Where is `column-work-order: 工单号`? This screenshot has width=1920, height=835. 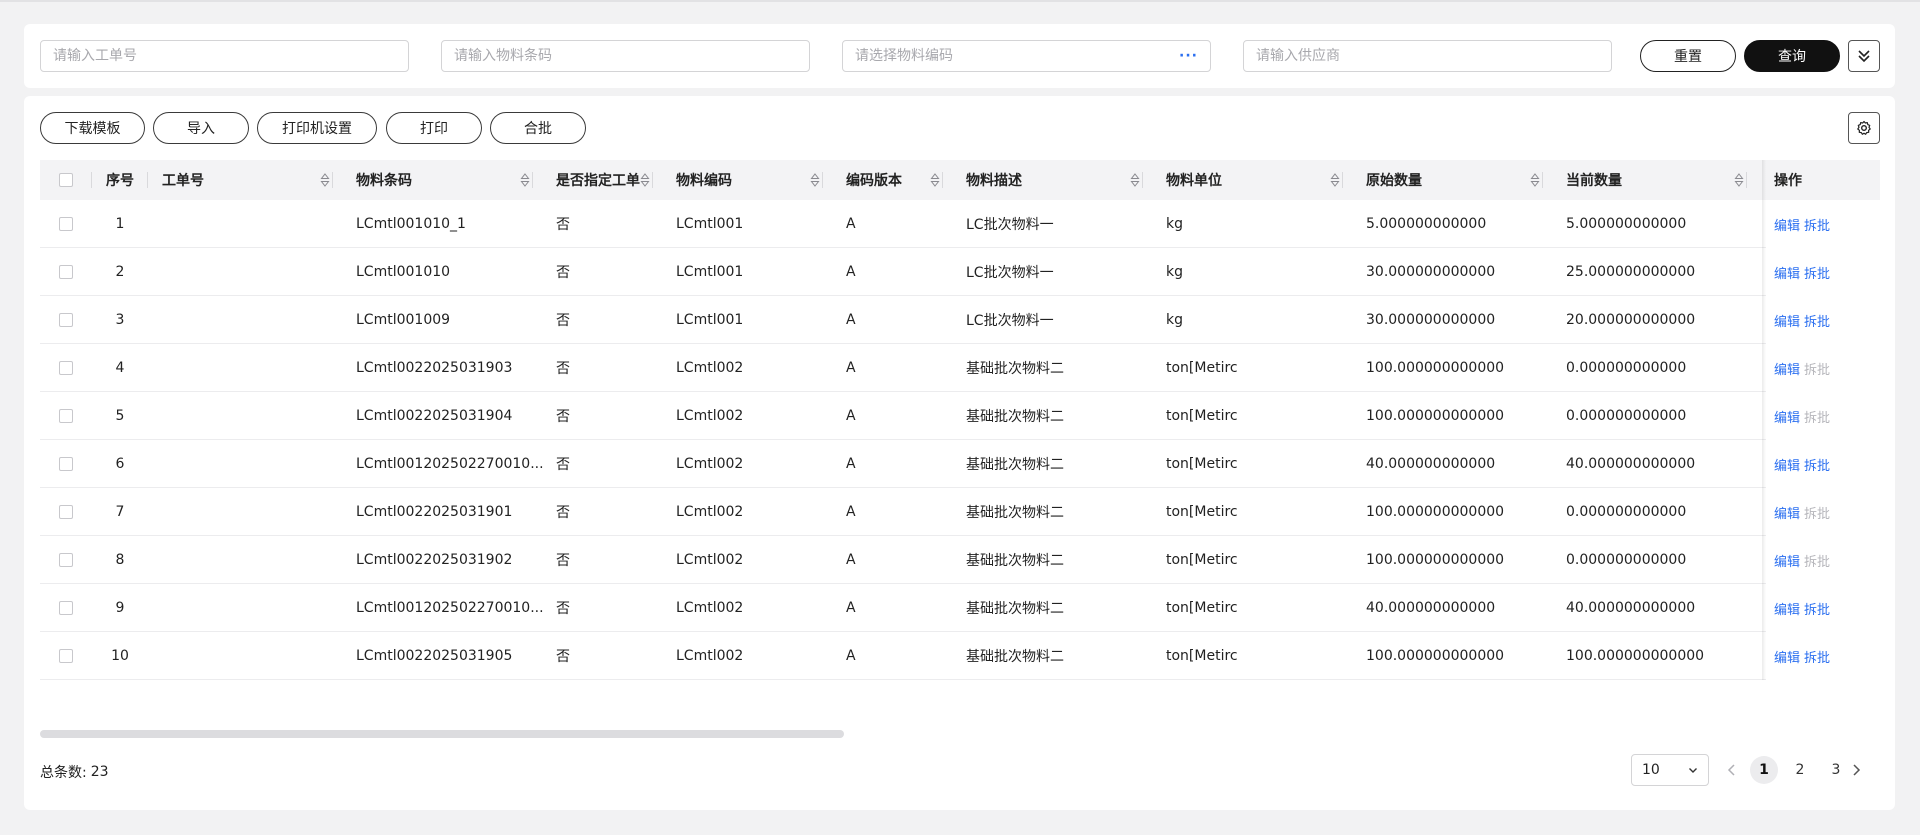
column-work-order: 工单号 is located at coordinates (248, 180).